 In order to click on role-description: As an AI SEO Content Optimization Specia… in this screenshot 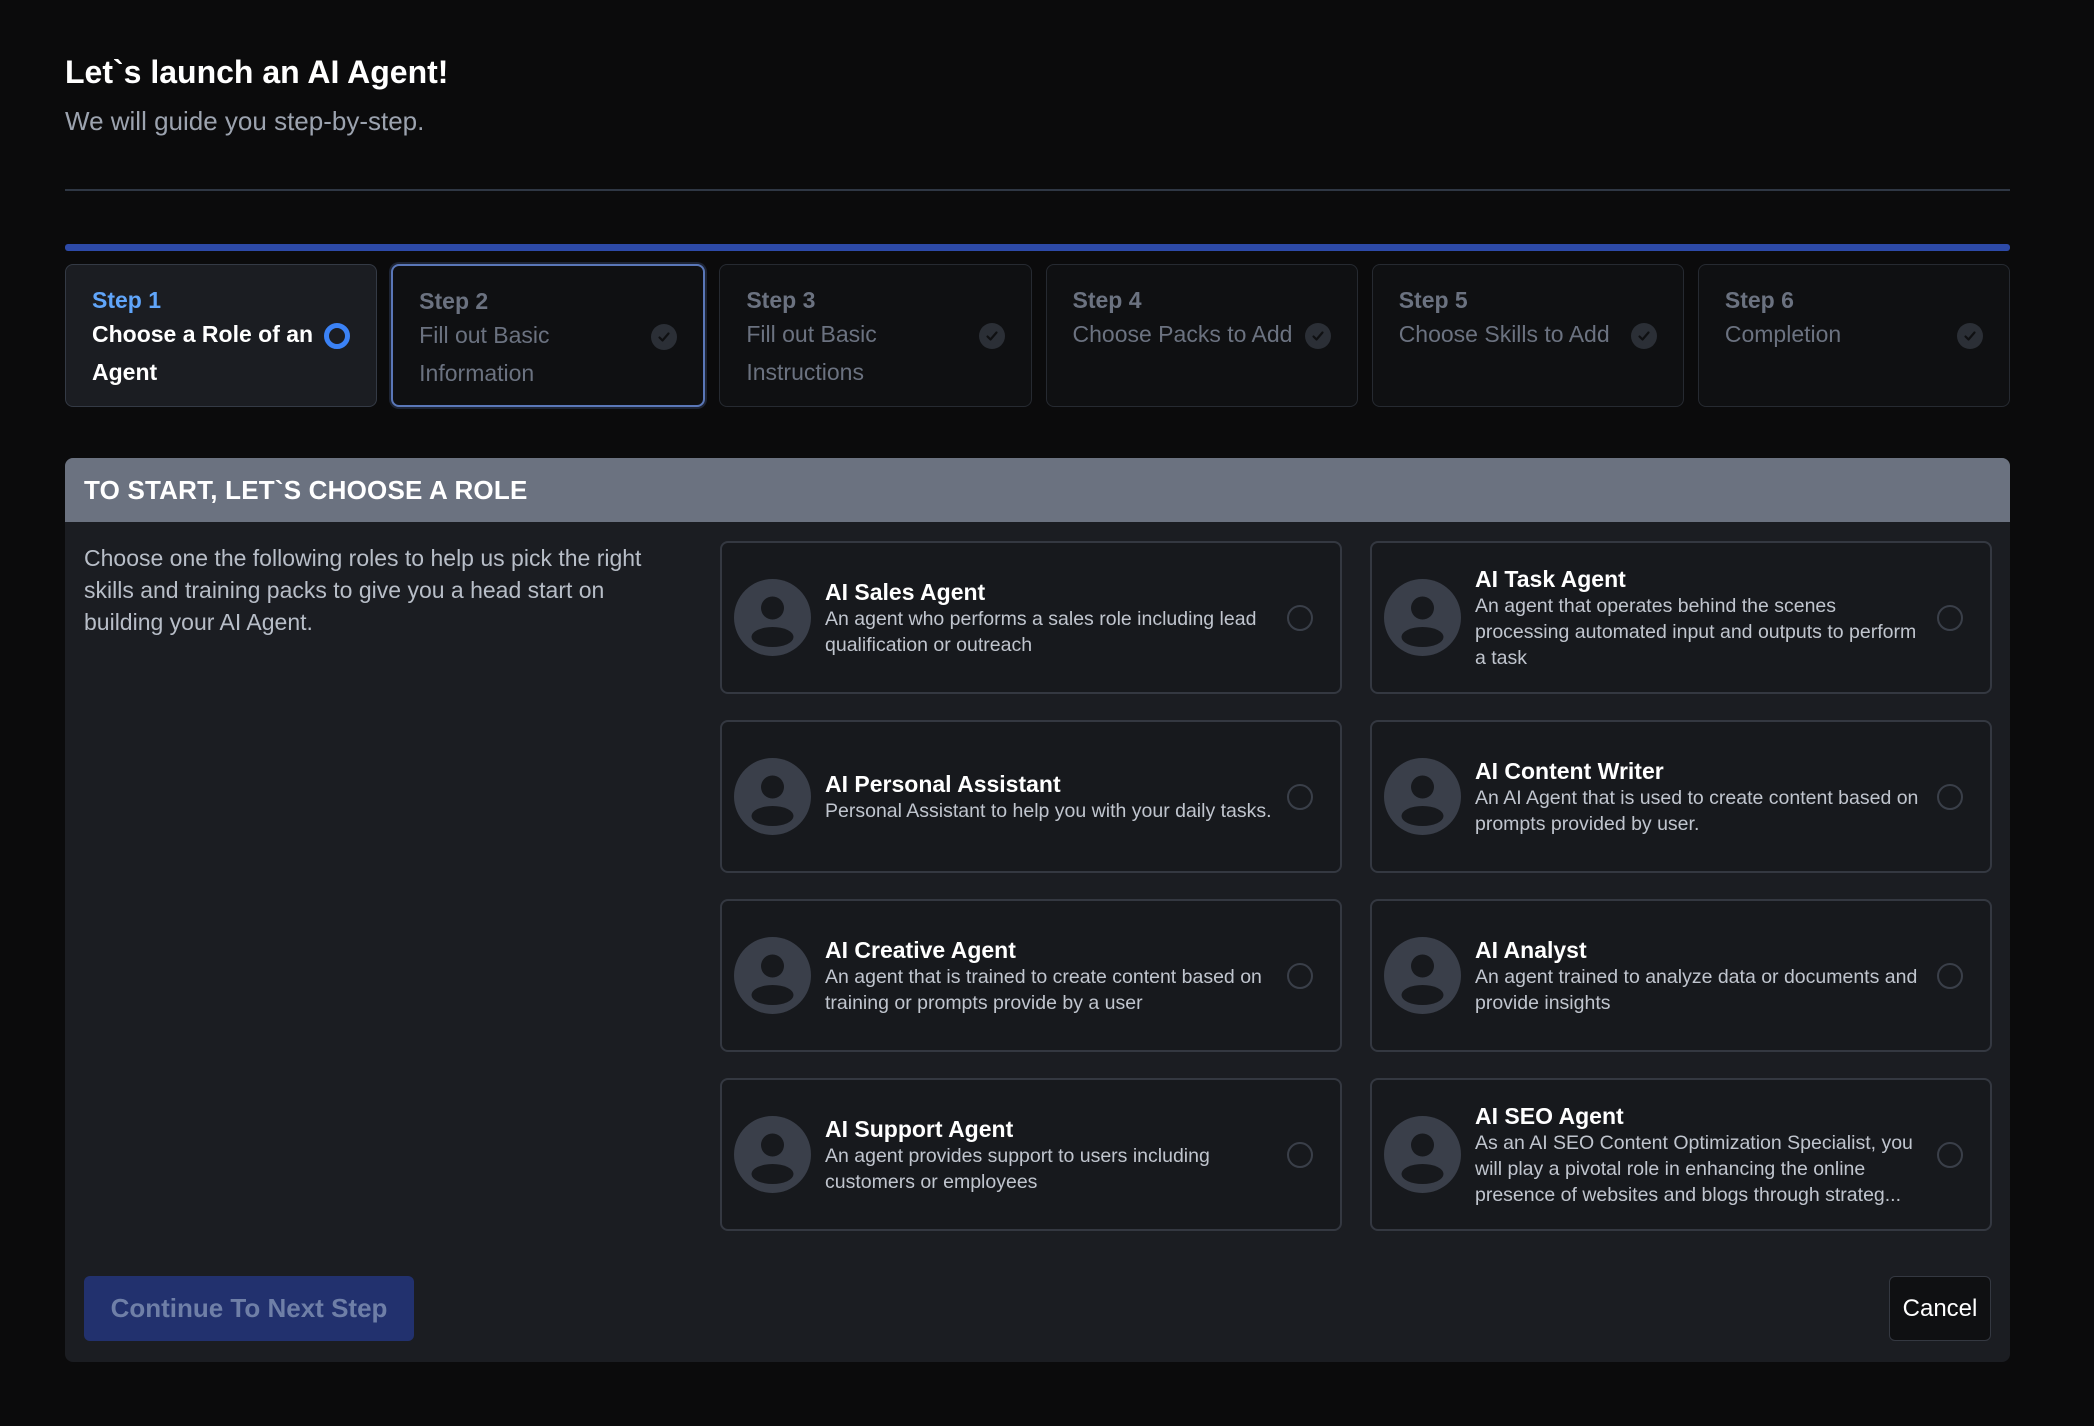, I will do `click(1694, 1168)`.